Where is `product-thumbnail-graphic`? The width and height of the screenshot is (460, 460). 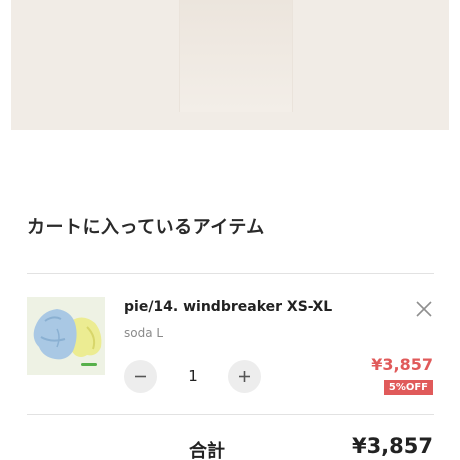
product-thumbnail-graphic is located at coordinates (66, 336).